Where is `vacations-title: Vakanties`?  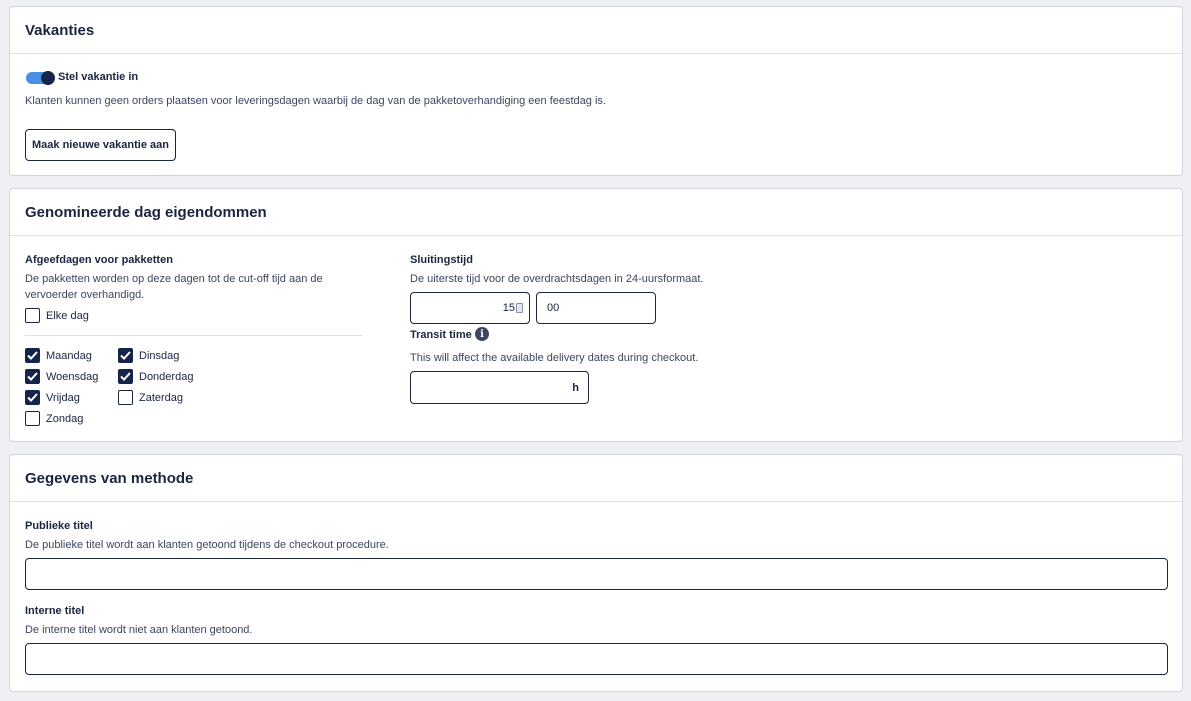
vacations-title: Vakanties is located at coordinates (60, 30).